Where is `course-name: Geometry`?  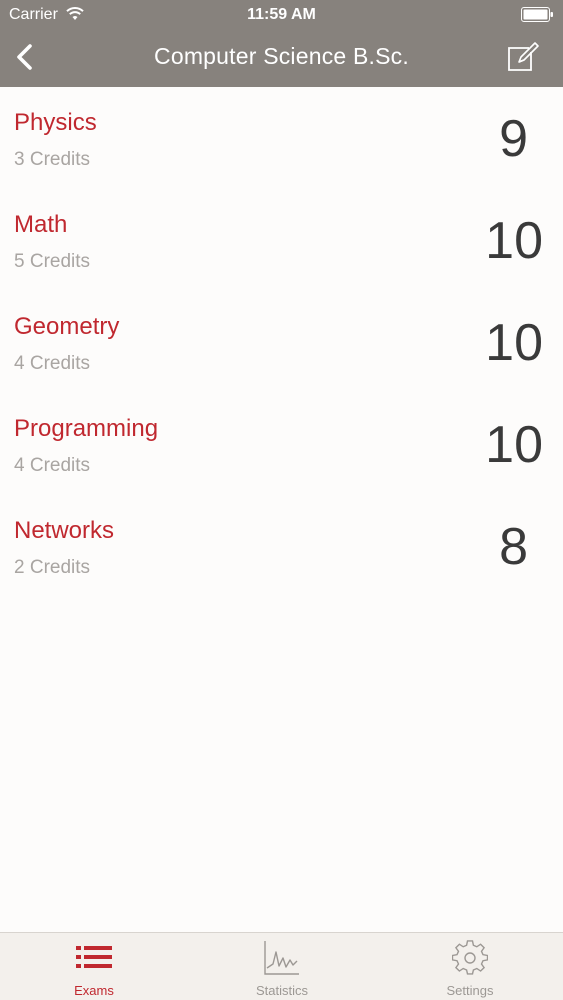
course-name: Geometry is located at coordinates (67, 326).